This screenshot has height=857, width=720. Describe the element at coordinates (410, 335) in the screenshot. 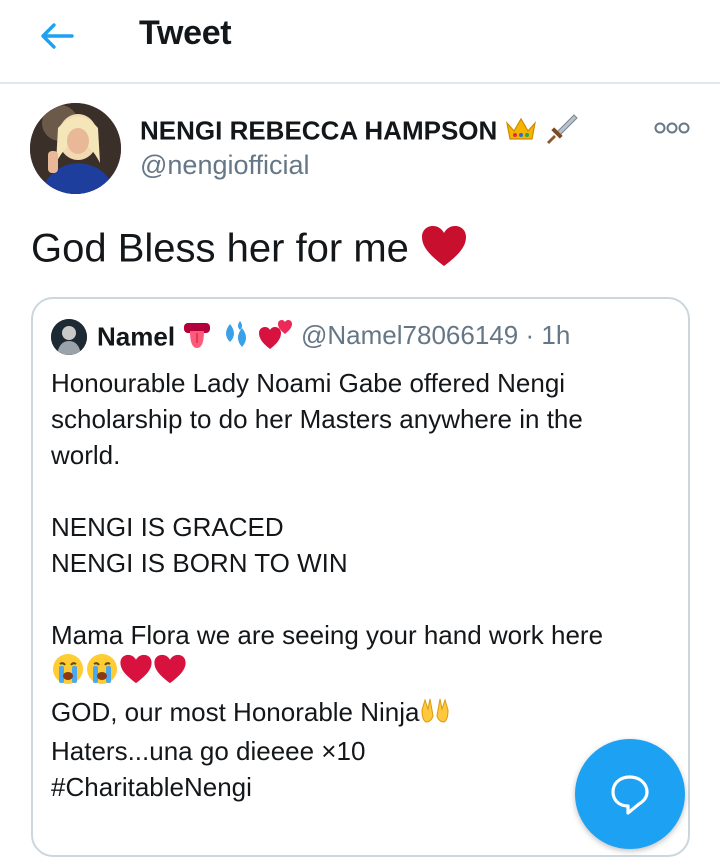

I see `quoted-handle: @Namel78066149` at that location.